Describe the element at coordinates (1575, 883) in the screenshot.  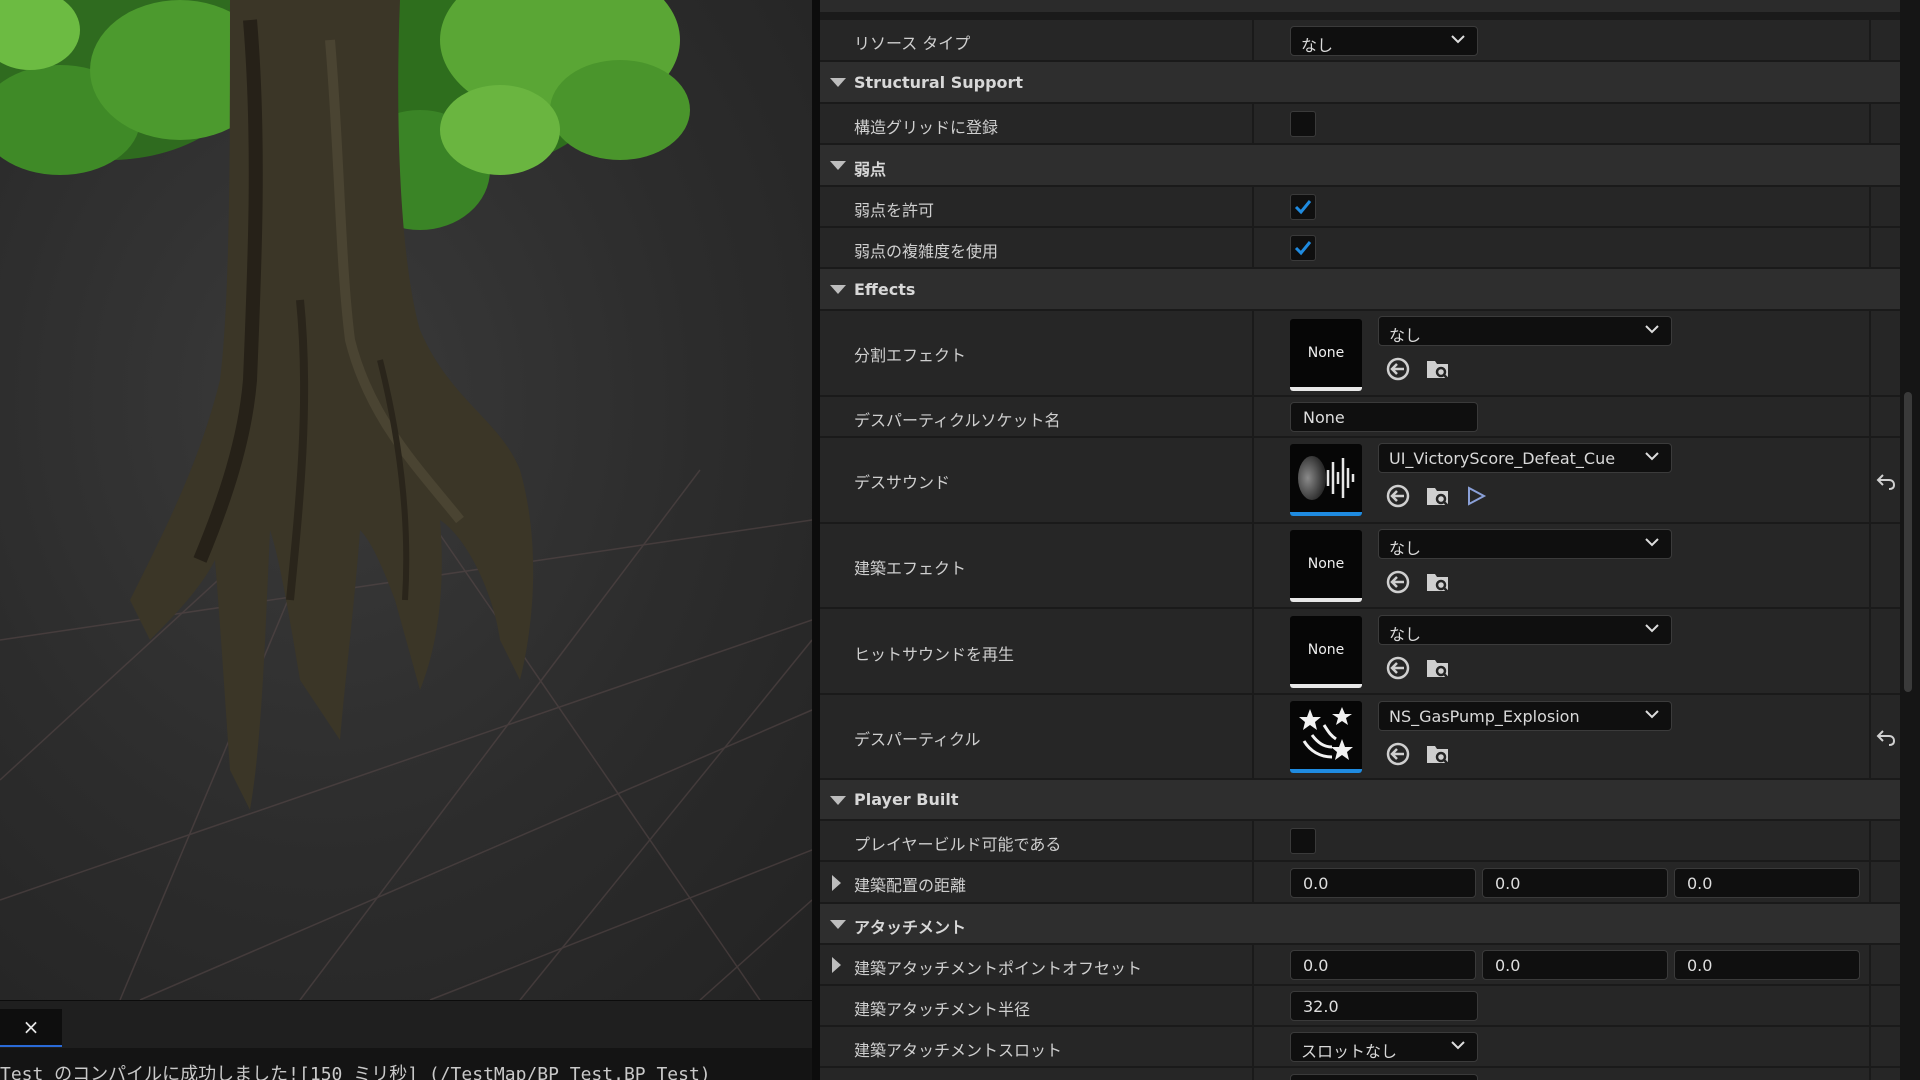
I see `placement-distance-y-input: 0.0` at that location.